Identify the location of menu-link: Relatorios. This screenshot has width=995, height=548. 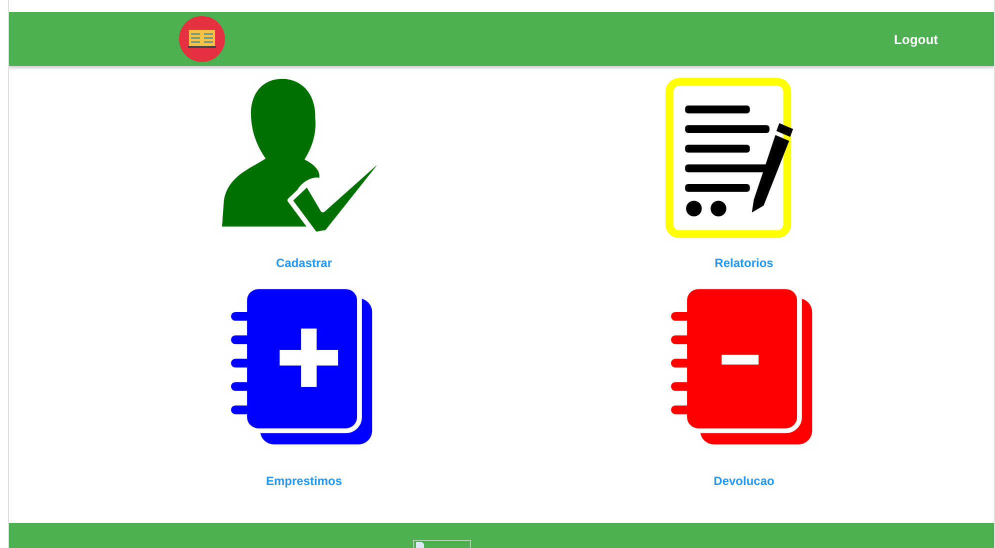
(744, 263).